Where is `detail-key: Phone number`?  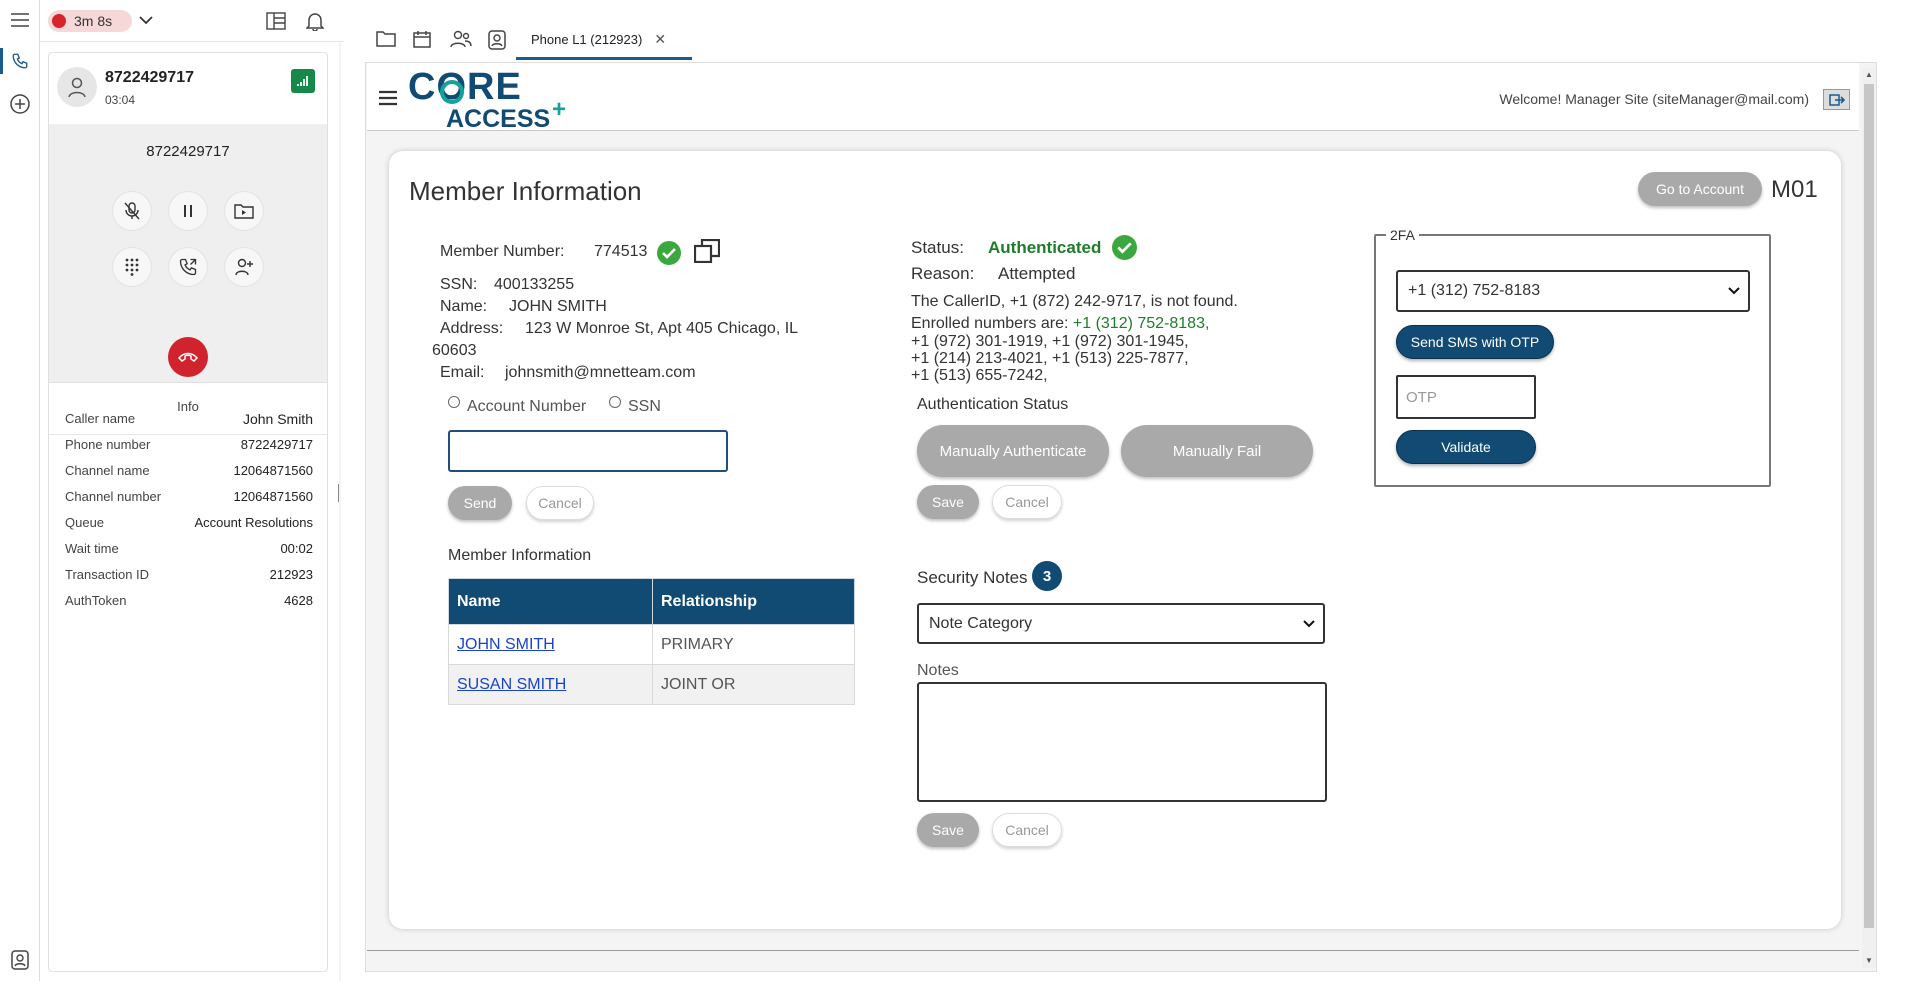 detail-key: Phone number is located at coordinates (108, 444).